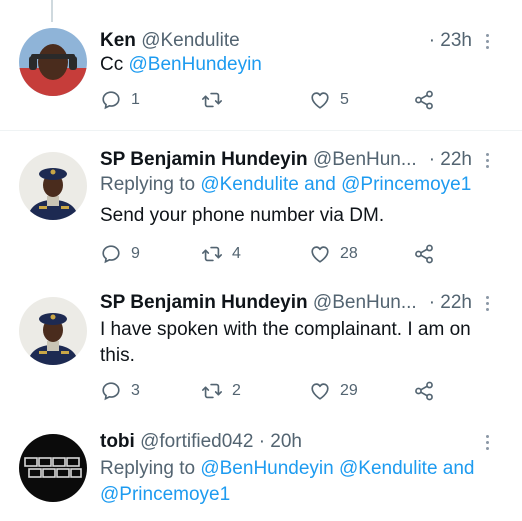 The width and height of the screenshot is (522, 521). I want to click on tweet-actions: 9 4 28, so click(270, 254).